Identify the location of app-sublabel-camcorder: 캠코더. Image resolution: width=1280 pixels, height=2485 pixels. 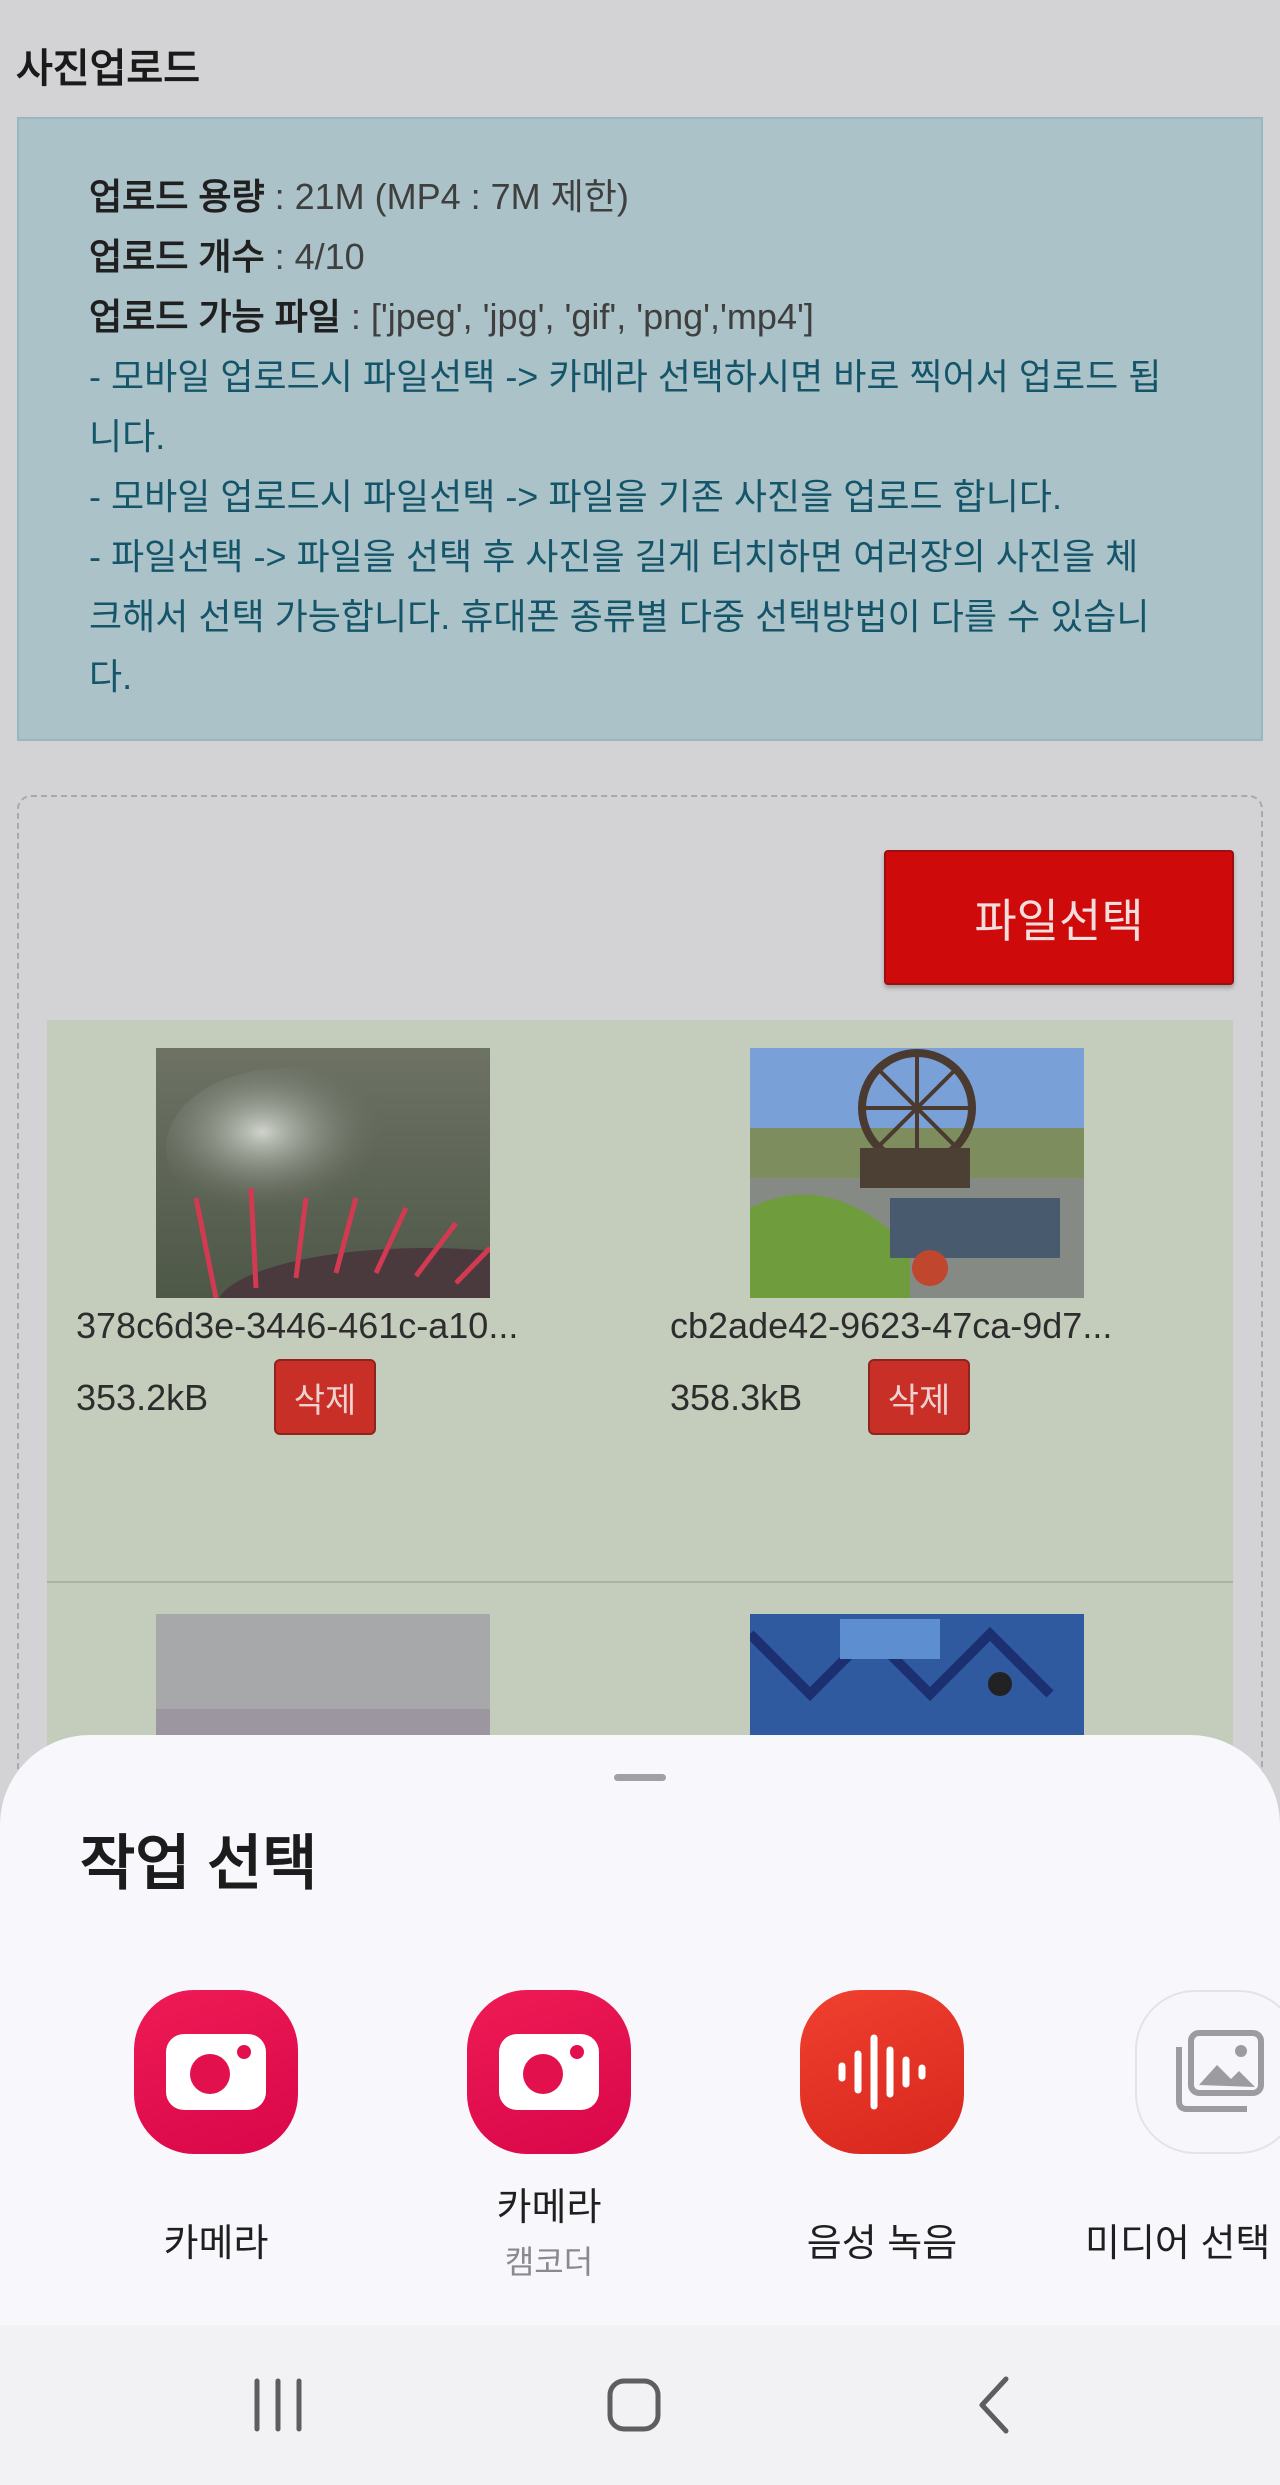
(549, 2262).